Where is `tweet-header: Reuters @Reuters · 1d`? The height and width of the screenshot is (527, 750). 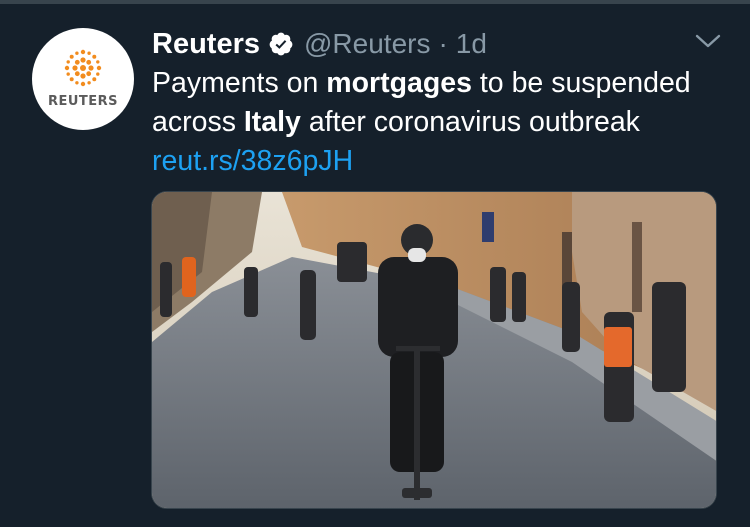 tweet-header: Reuters @Reuters · 1d is located at coordinates (319, 44).